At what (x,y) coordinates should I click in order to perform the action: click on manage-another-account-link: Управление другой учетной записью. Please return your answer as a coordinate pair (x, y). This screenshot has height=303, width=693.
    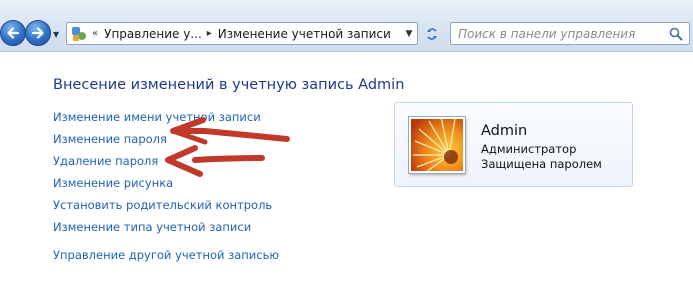
    Looking at the image, I should click on (166, 255).